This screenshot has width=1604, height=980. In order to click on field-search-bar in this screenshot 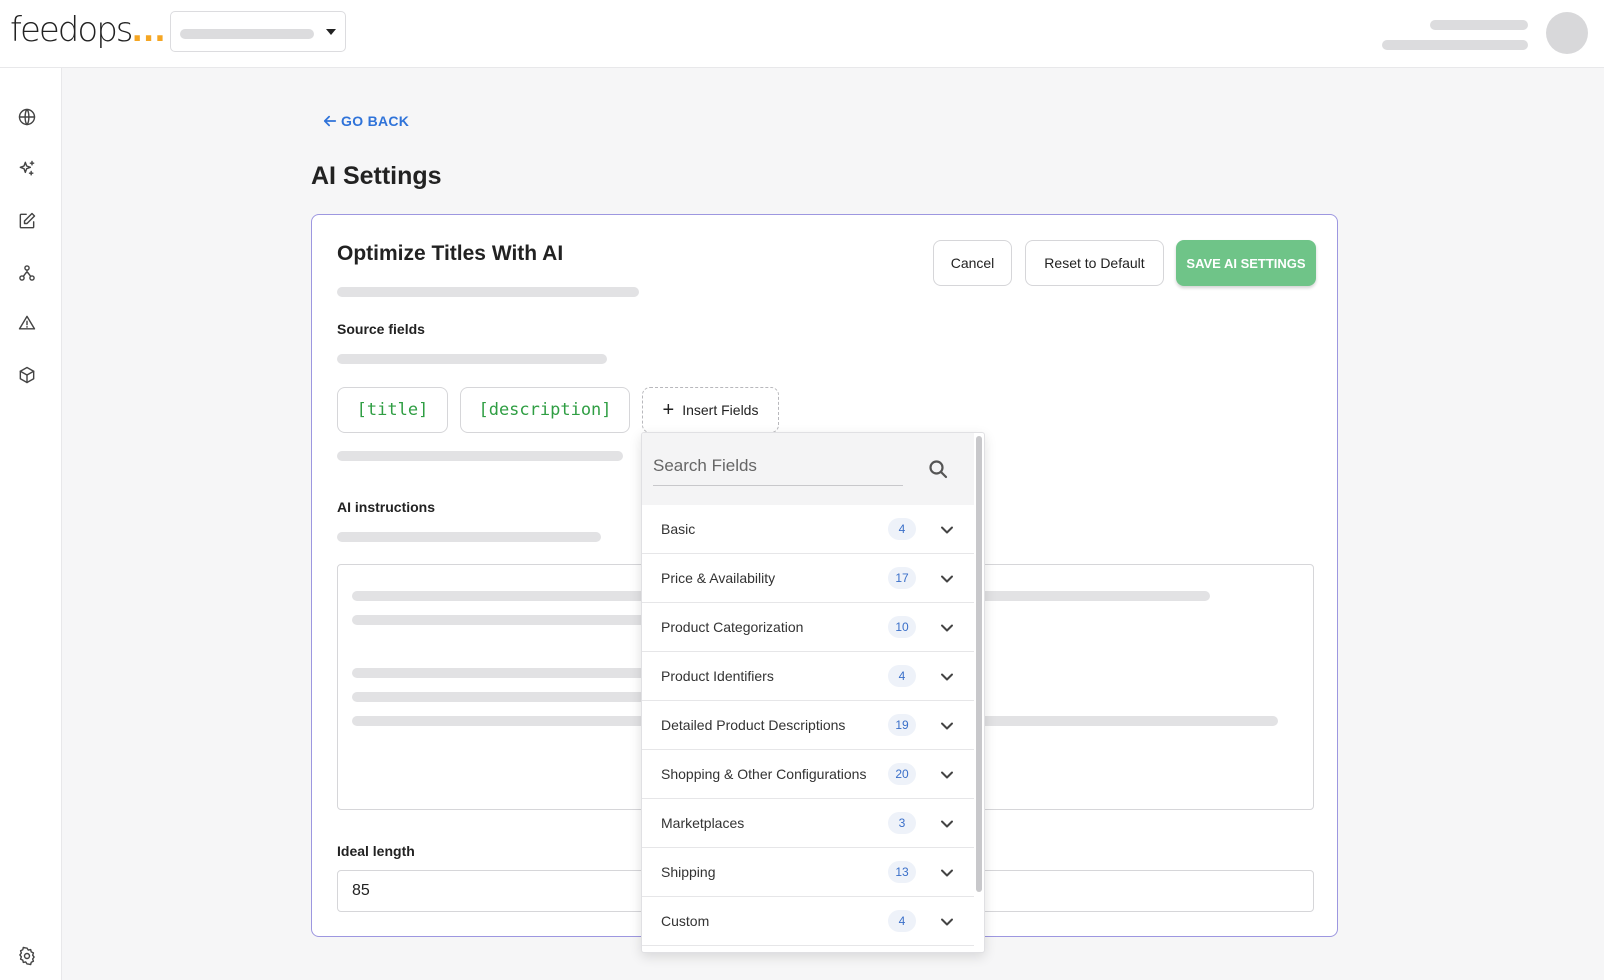, I will do `click(808, 469)`.